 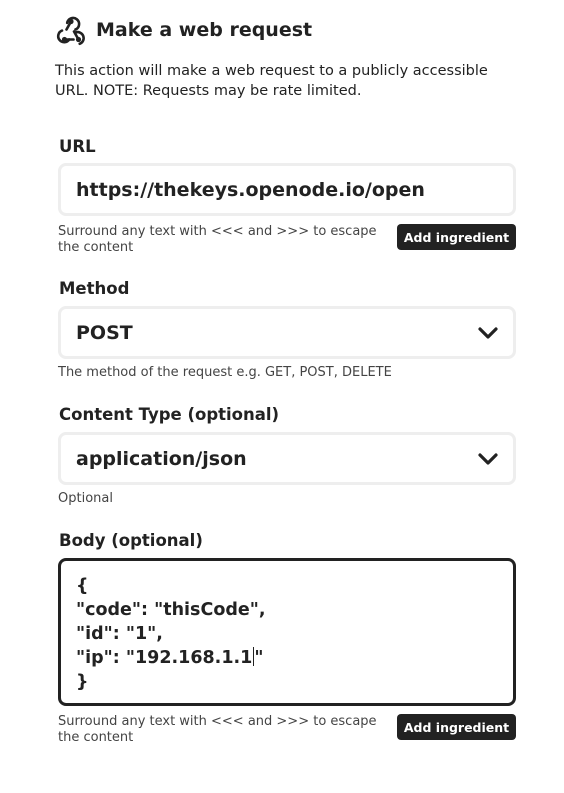 What do you see at coordinates (169, 414) in the screenshot?
I see `content-type-label: Content Type (optional)` at bounding box center [169, 414].